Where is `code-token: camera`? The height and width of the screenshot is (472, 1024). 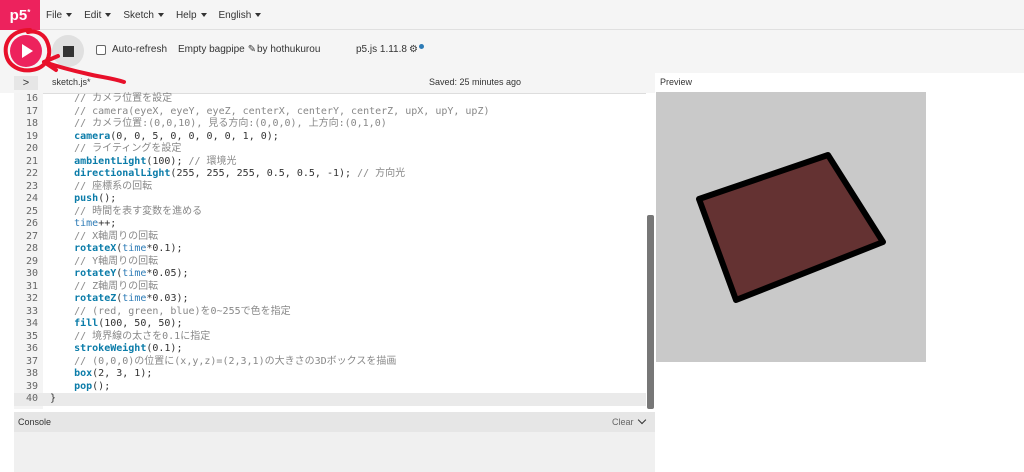 code-token: camera is located at coordinates (92, 136).